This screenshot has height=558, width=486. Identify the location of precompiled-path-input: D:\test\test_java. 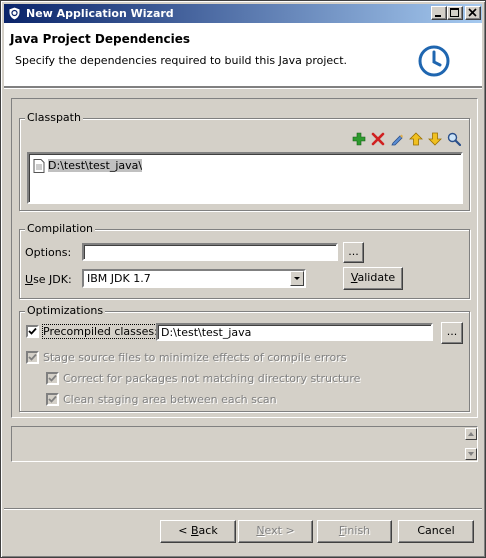
(294, 332).